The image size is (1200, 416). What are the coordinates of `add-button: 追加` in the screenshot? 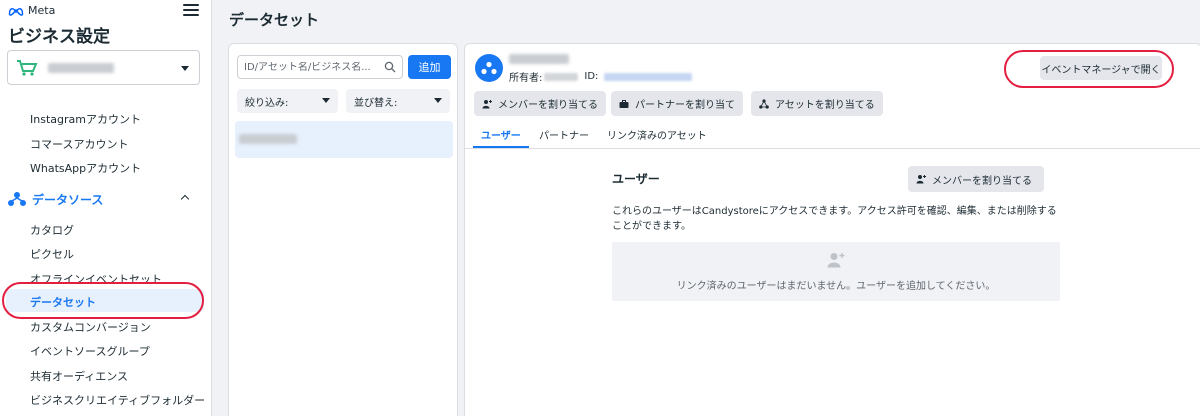 It's located at (429, 67).